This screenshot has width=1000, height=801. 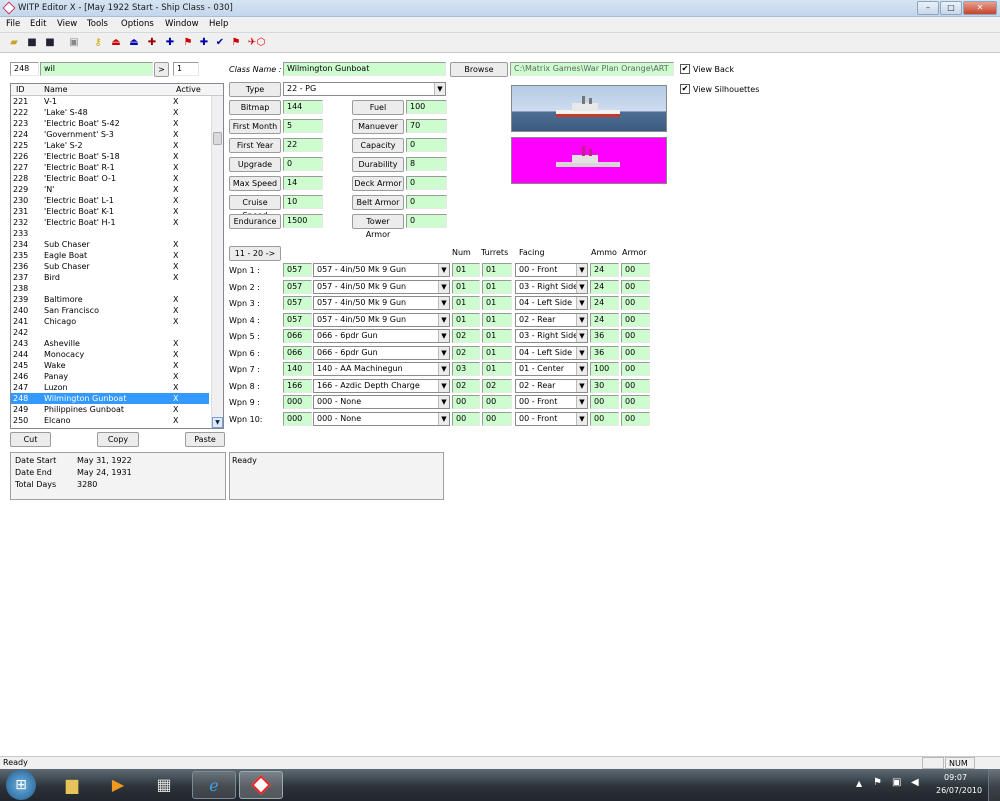 I want to click on list-item: 227 'Electric Boat' R-1 X, so click(x=110, y=167).